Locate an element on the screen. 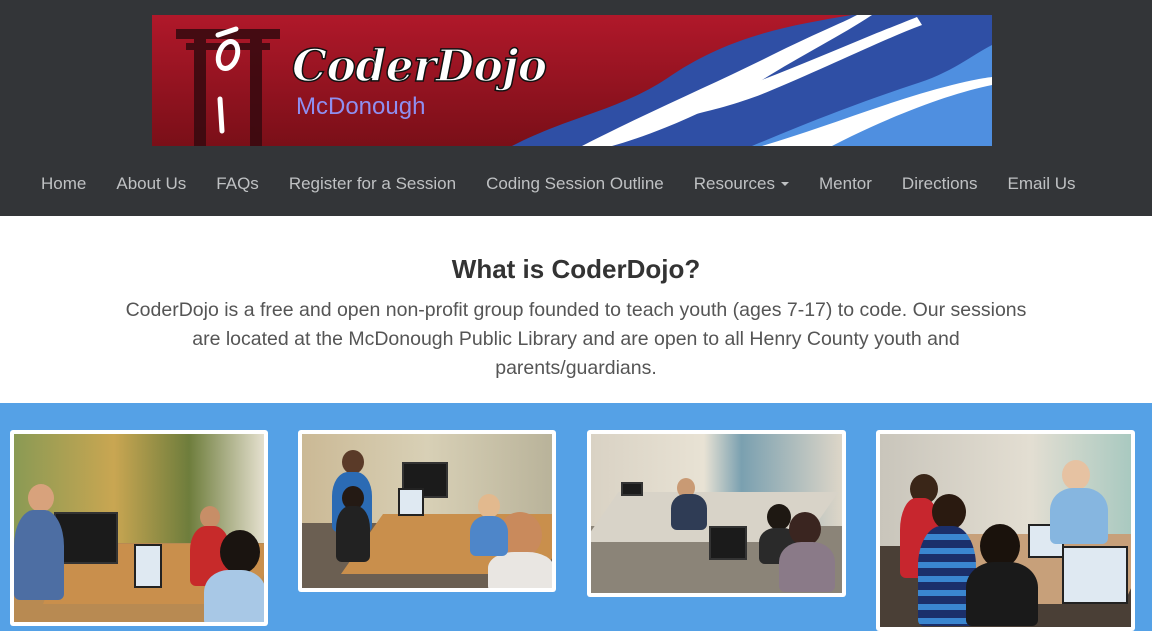 This screenshot has height=631, width=1152. nav-mentor: Mentor is located at coordinates (845, 184).